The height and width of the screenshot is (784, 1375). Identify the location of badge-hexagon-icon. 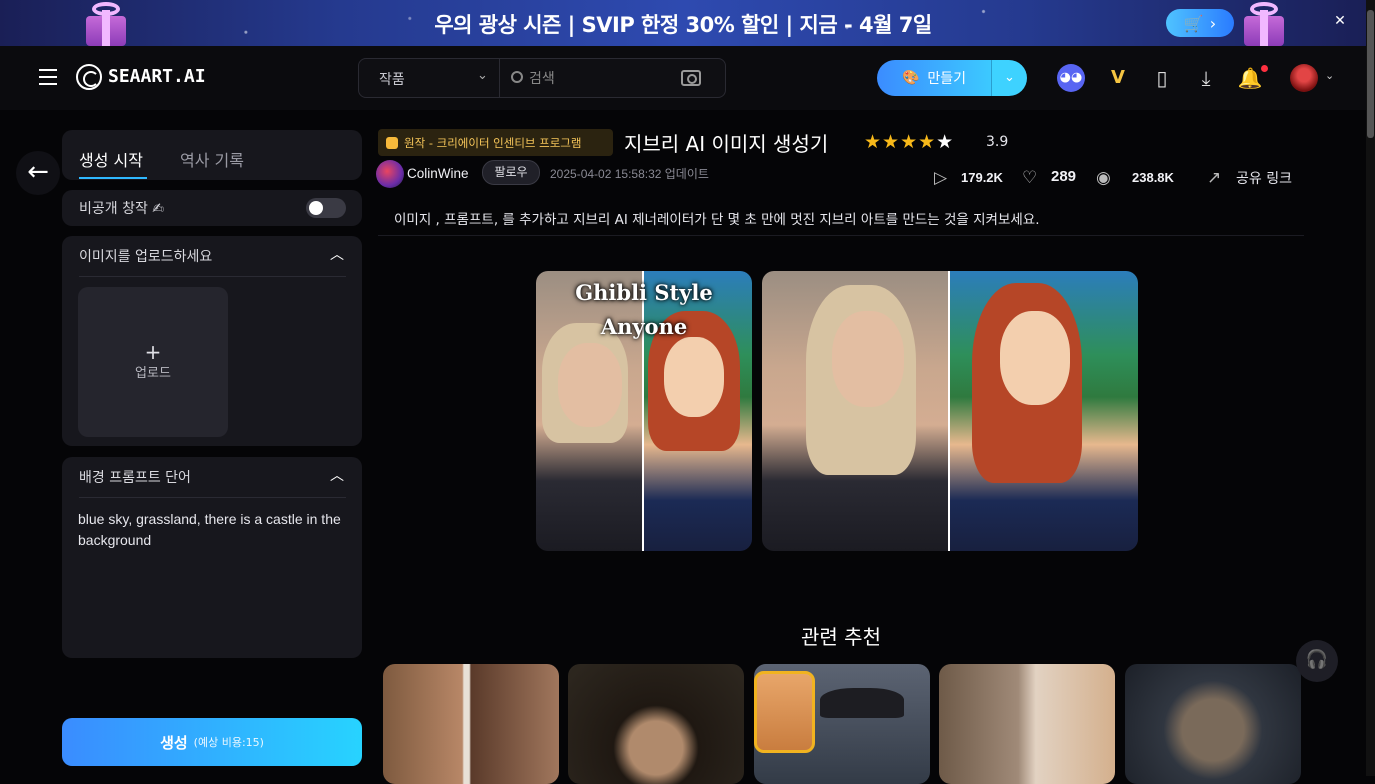
(392, 142).